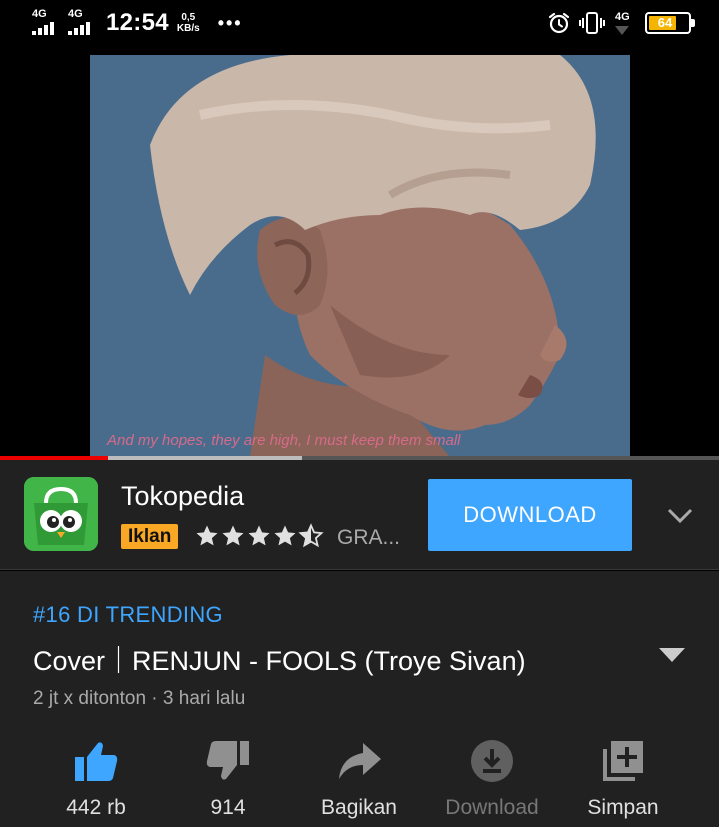 This screenshot has width=719, height=827. I want to click on ad-download-button: DOWNLOAD, so click(530, 515).